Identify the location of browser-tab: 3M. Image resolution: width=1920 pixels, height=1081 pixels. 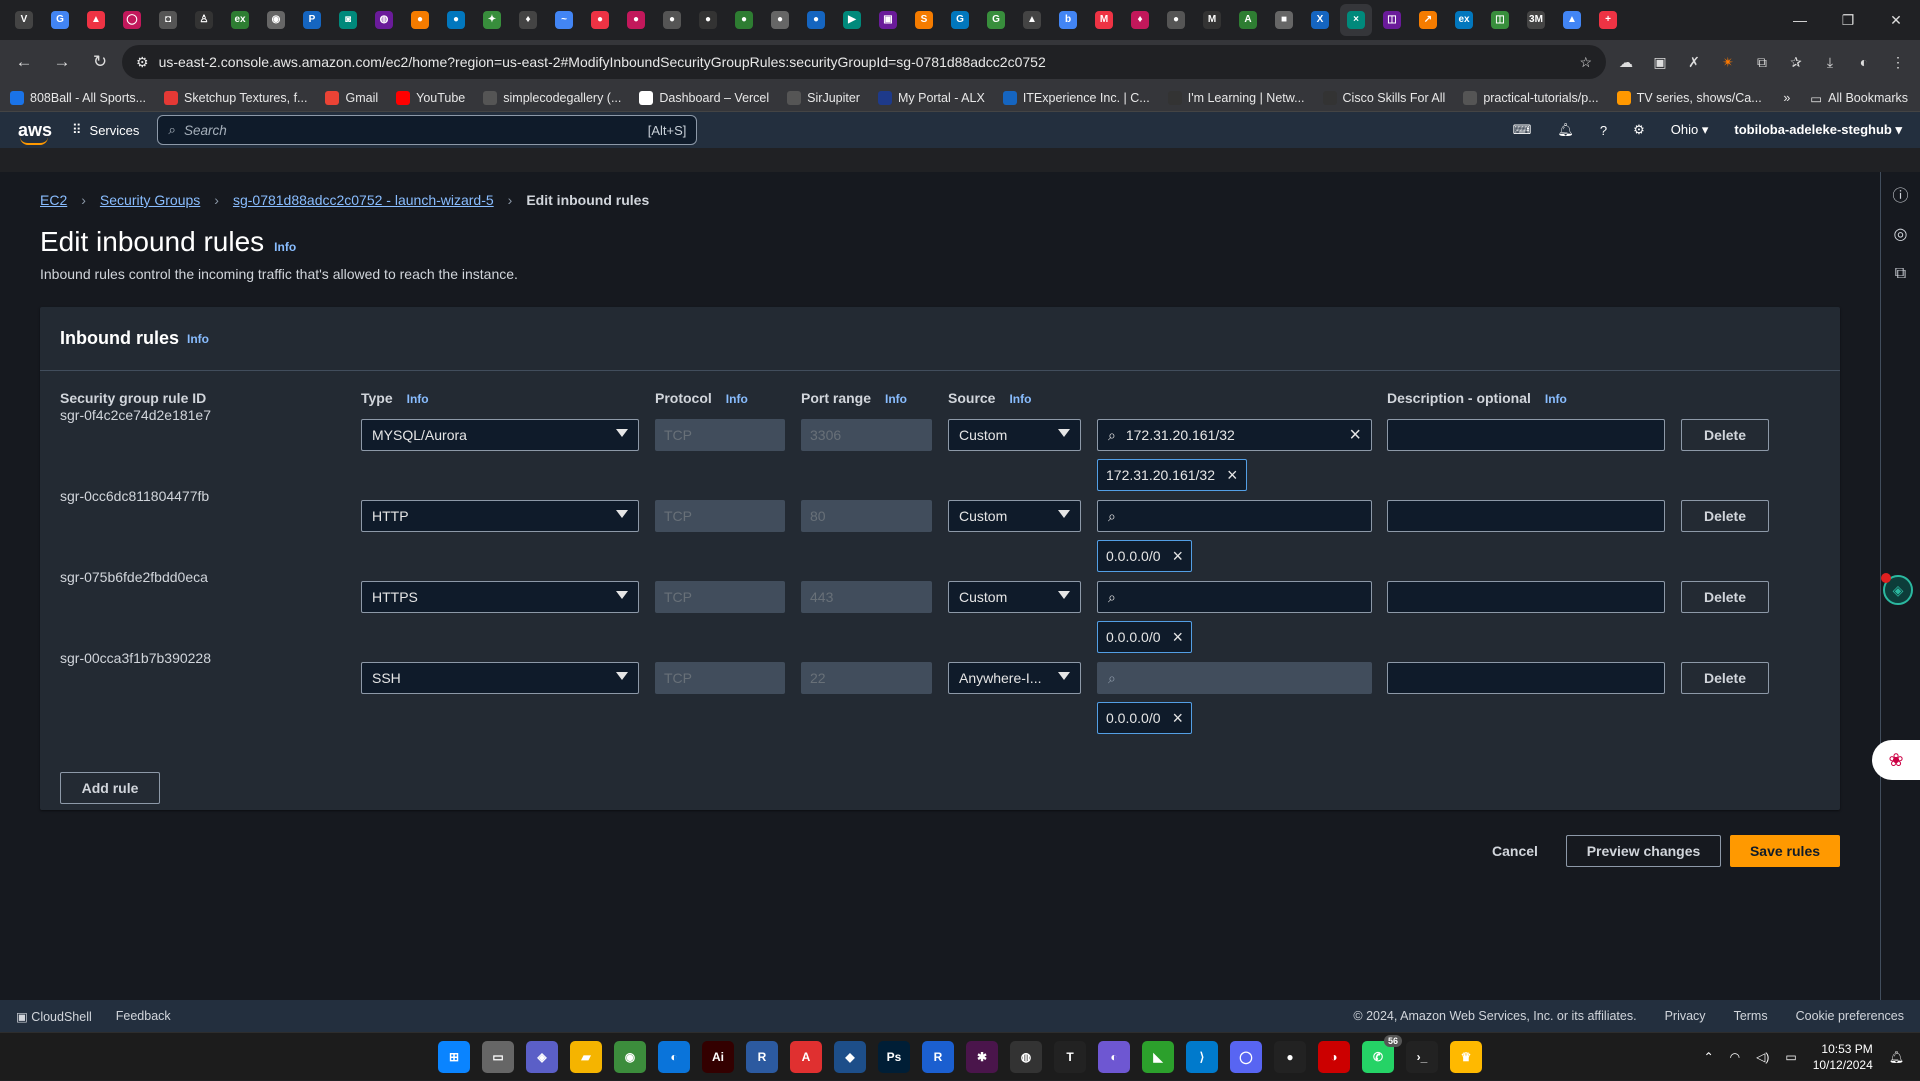
(1536, 20).